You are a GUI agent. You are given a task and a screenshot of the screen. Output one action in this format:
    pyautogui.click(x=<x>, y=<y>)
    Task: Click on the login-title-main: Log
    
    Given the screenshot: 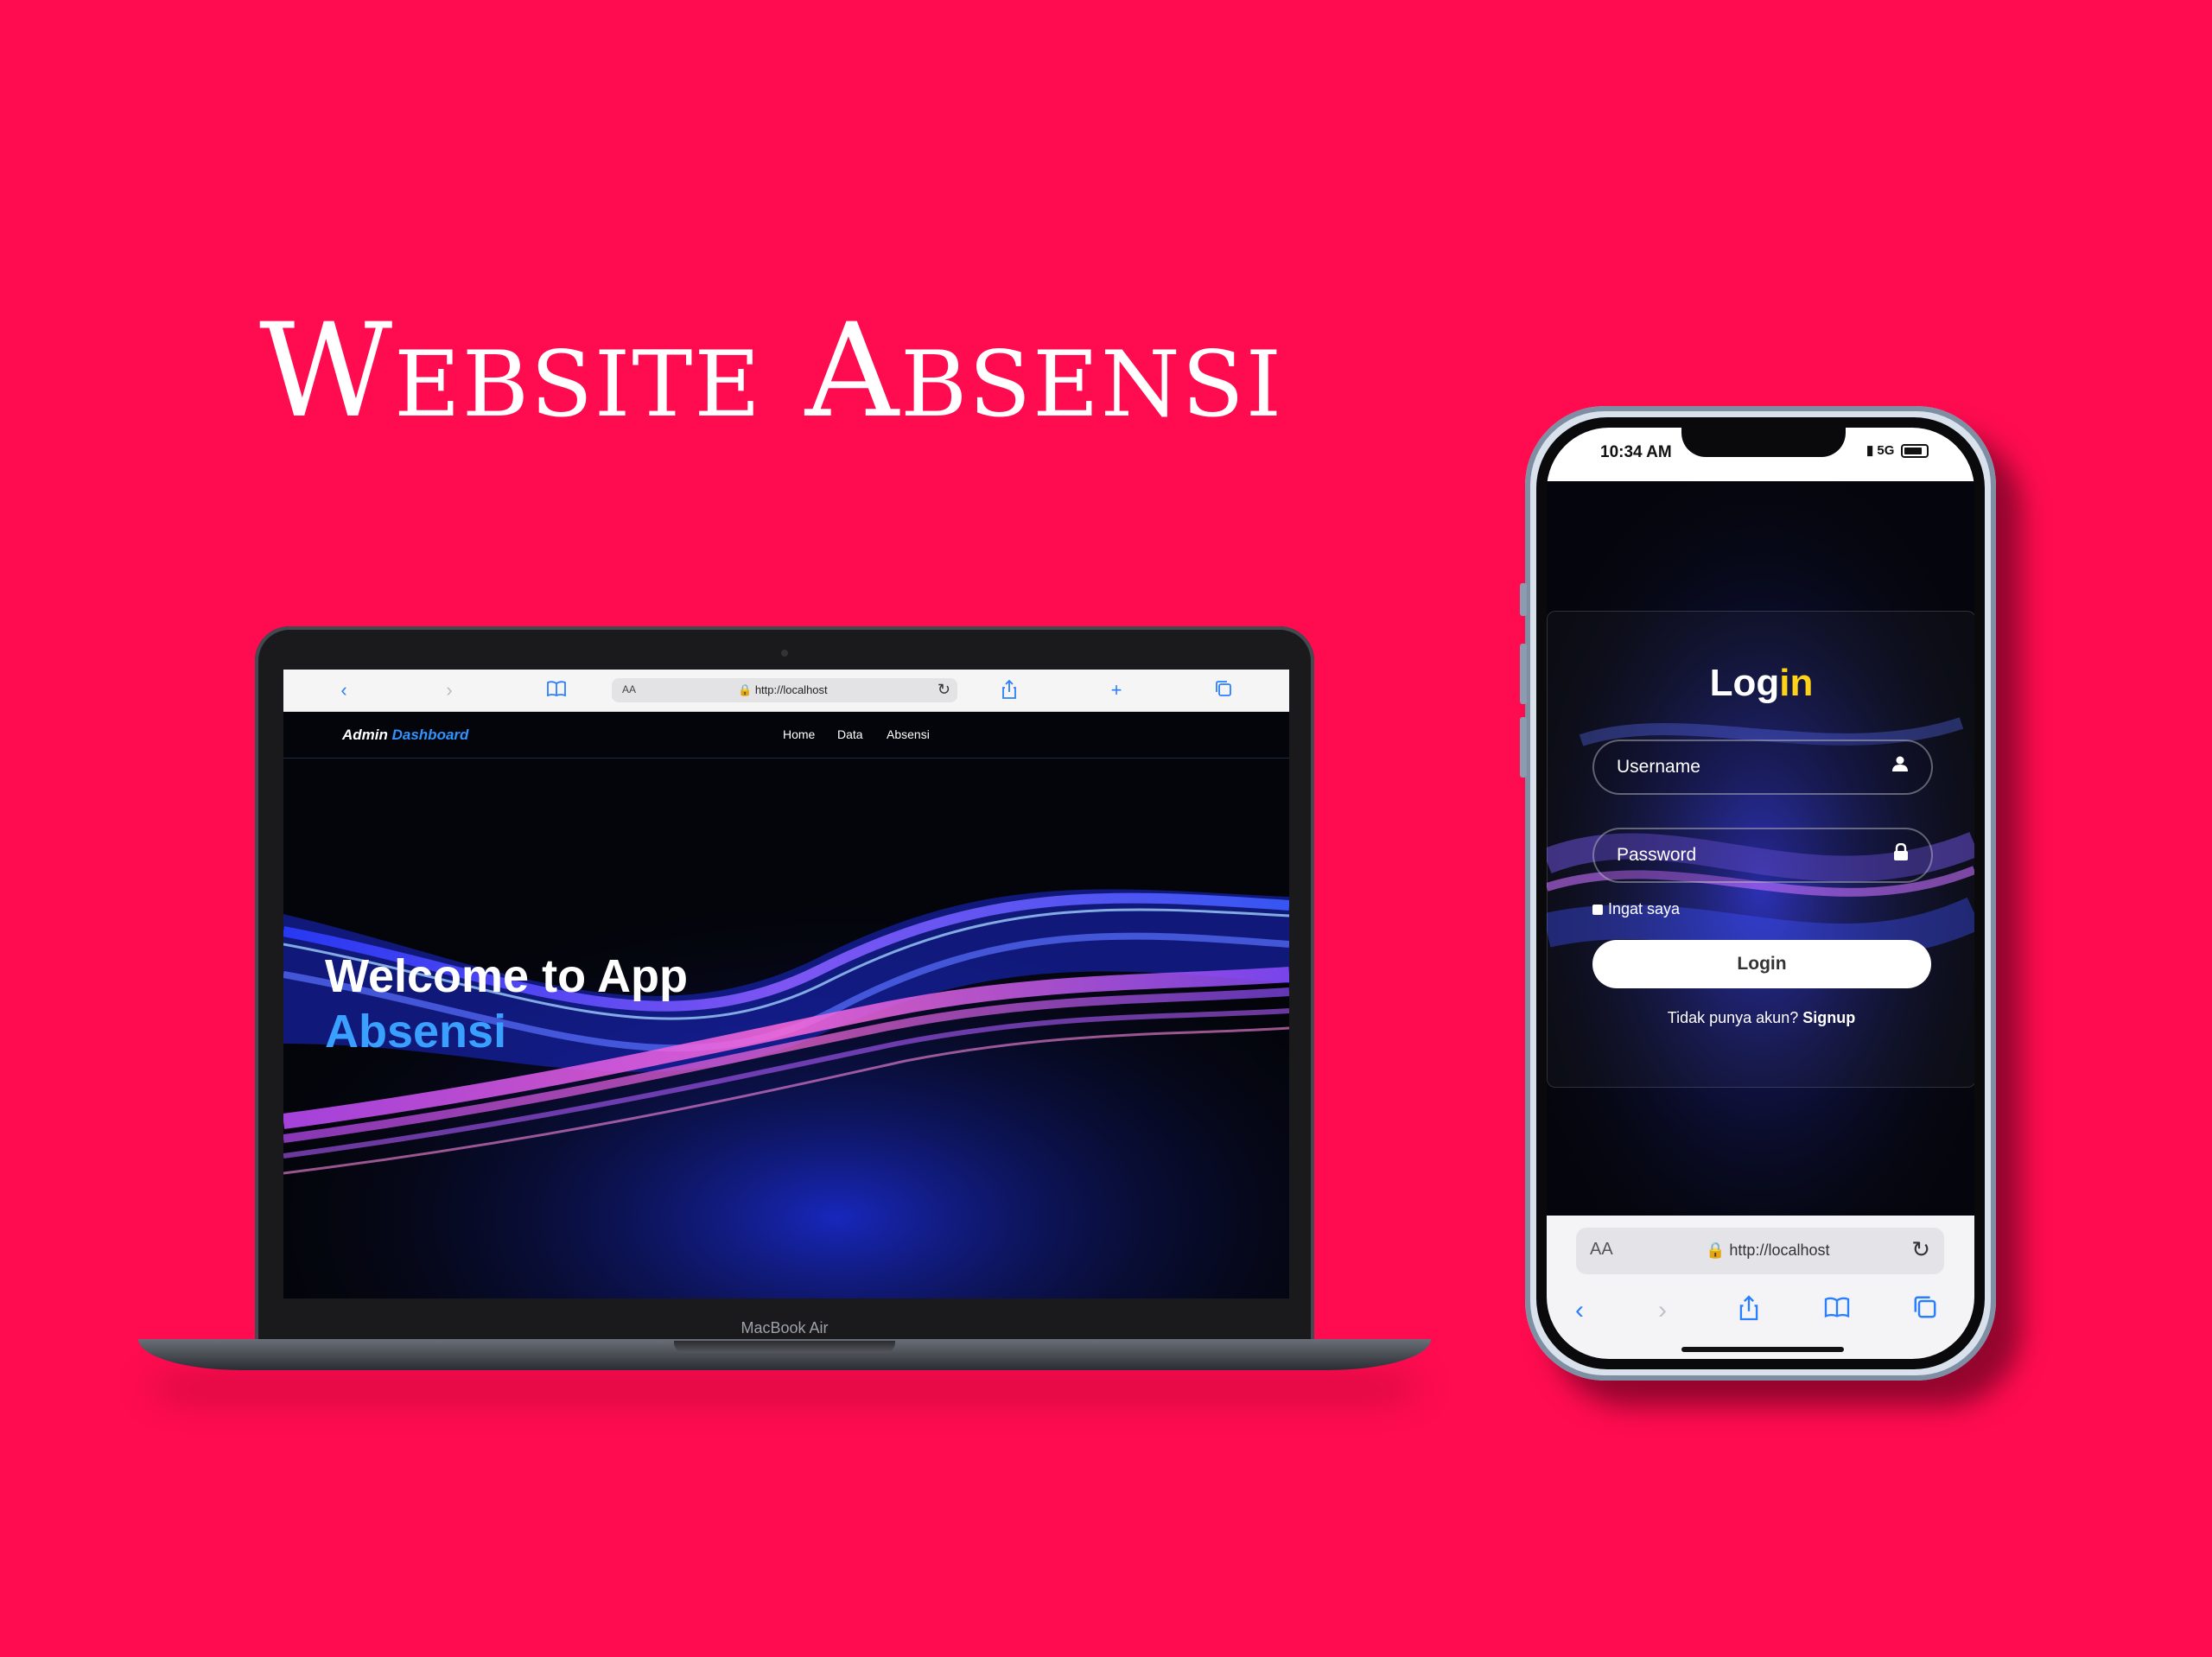 What is the action you would take?
    pyautogui.click(x=1744, y=683)
    